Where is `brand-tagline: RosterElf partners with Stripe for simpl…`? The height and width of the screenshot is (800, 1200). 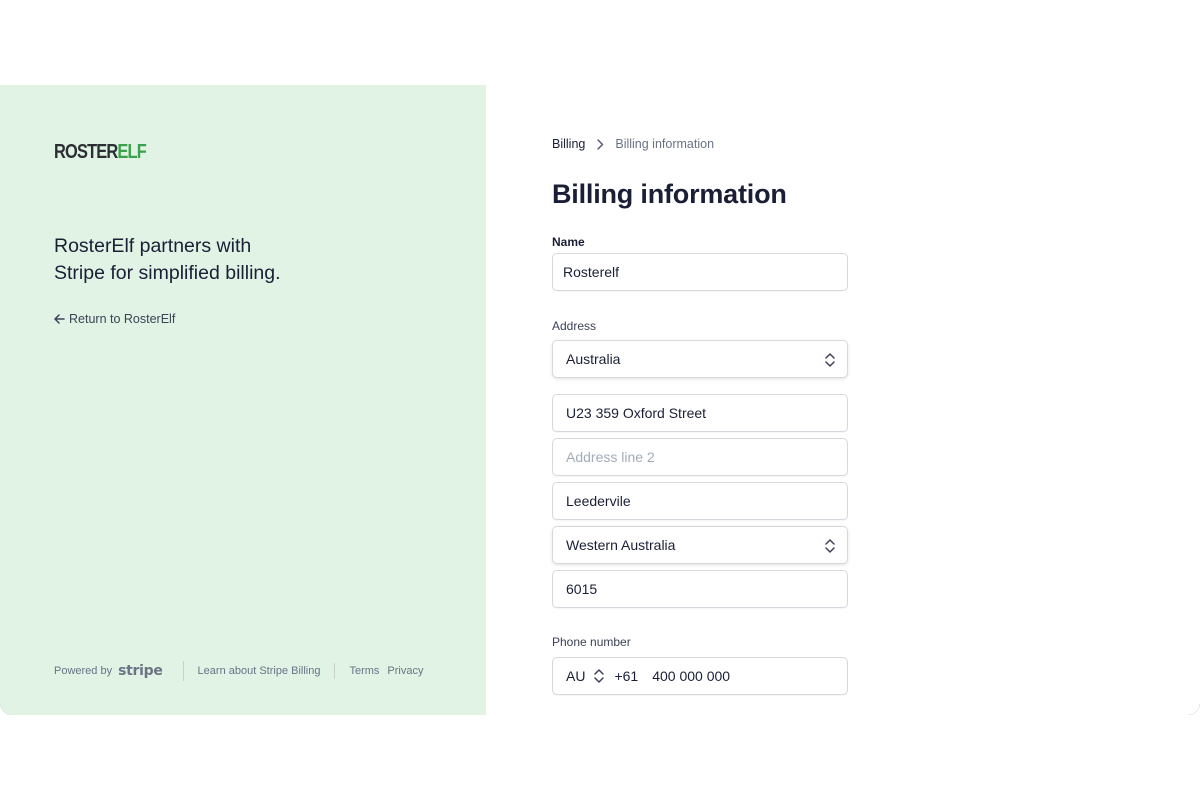 brand-tagline: RosterElf partners with Stripe for simpl… is located at coordinates (204, 260).